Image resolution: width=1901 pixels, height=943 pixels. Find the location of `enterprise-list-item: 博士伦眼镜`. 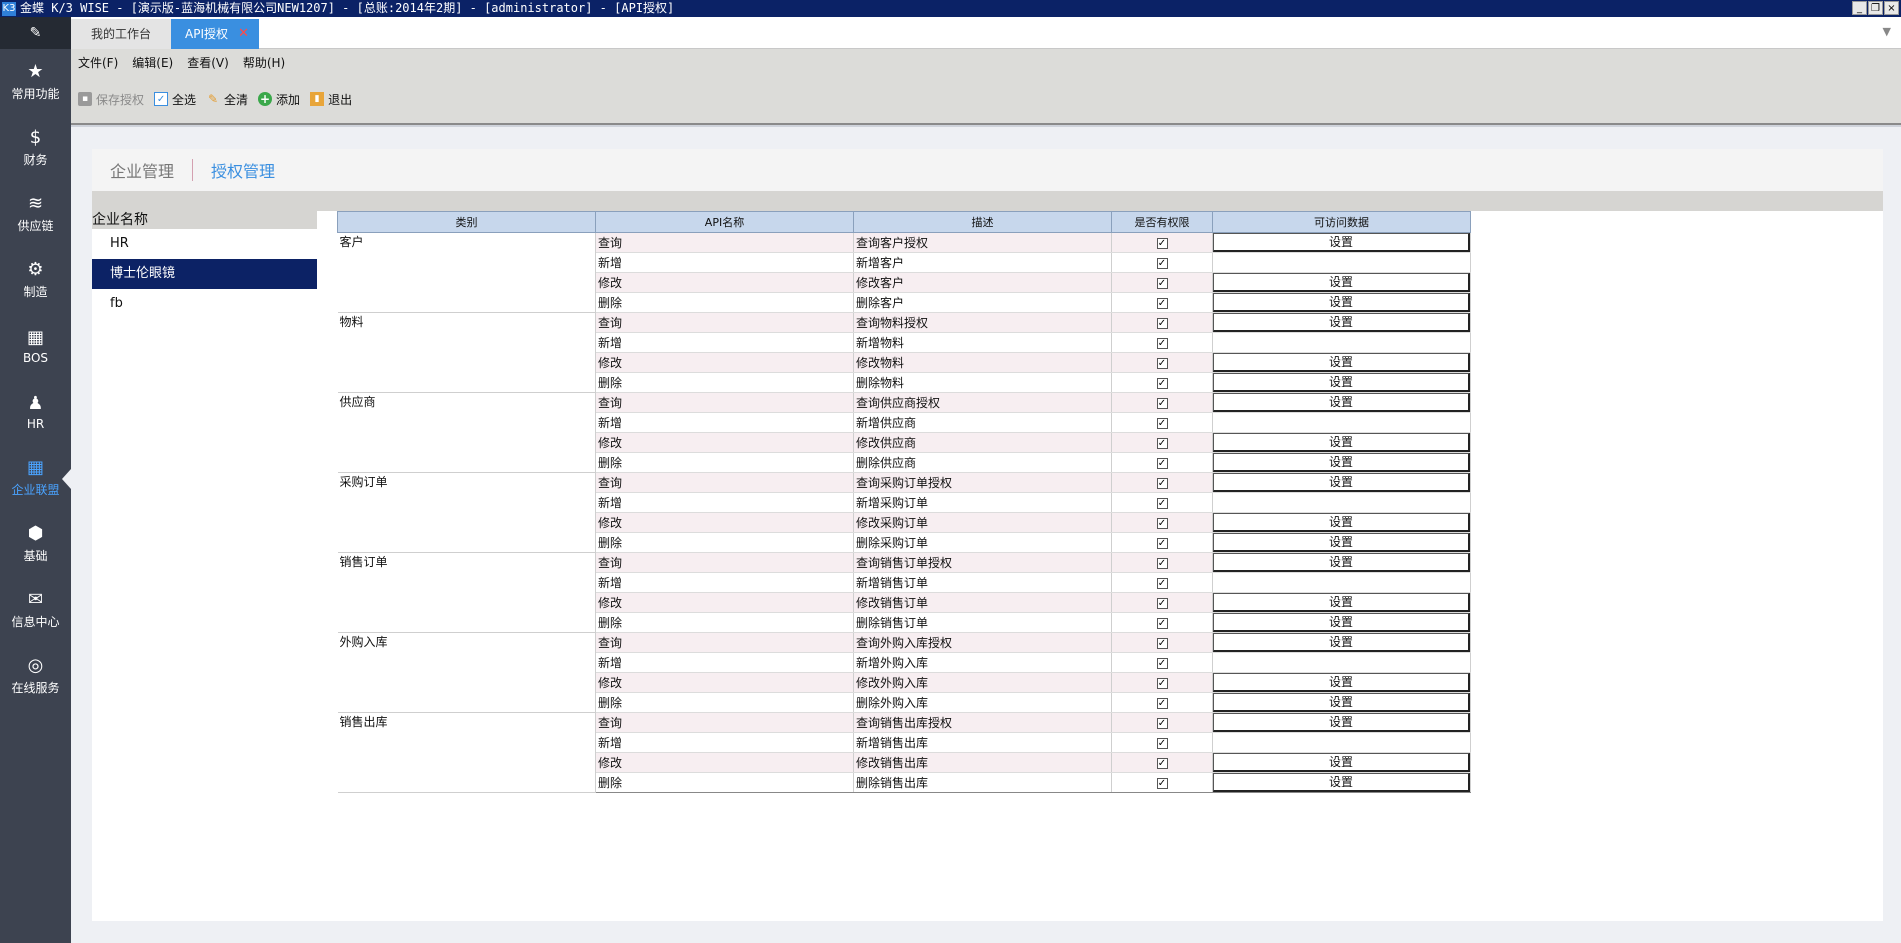

enterprise-list-item: 博士伦眼镜 is located at coordinates (204, 274).